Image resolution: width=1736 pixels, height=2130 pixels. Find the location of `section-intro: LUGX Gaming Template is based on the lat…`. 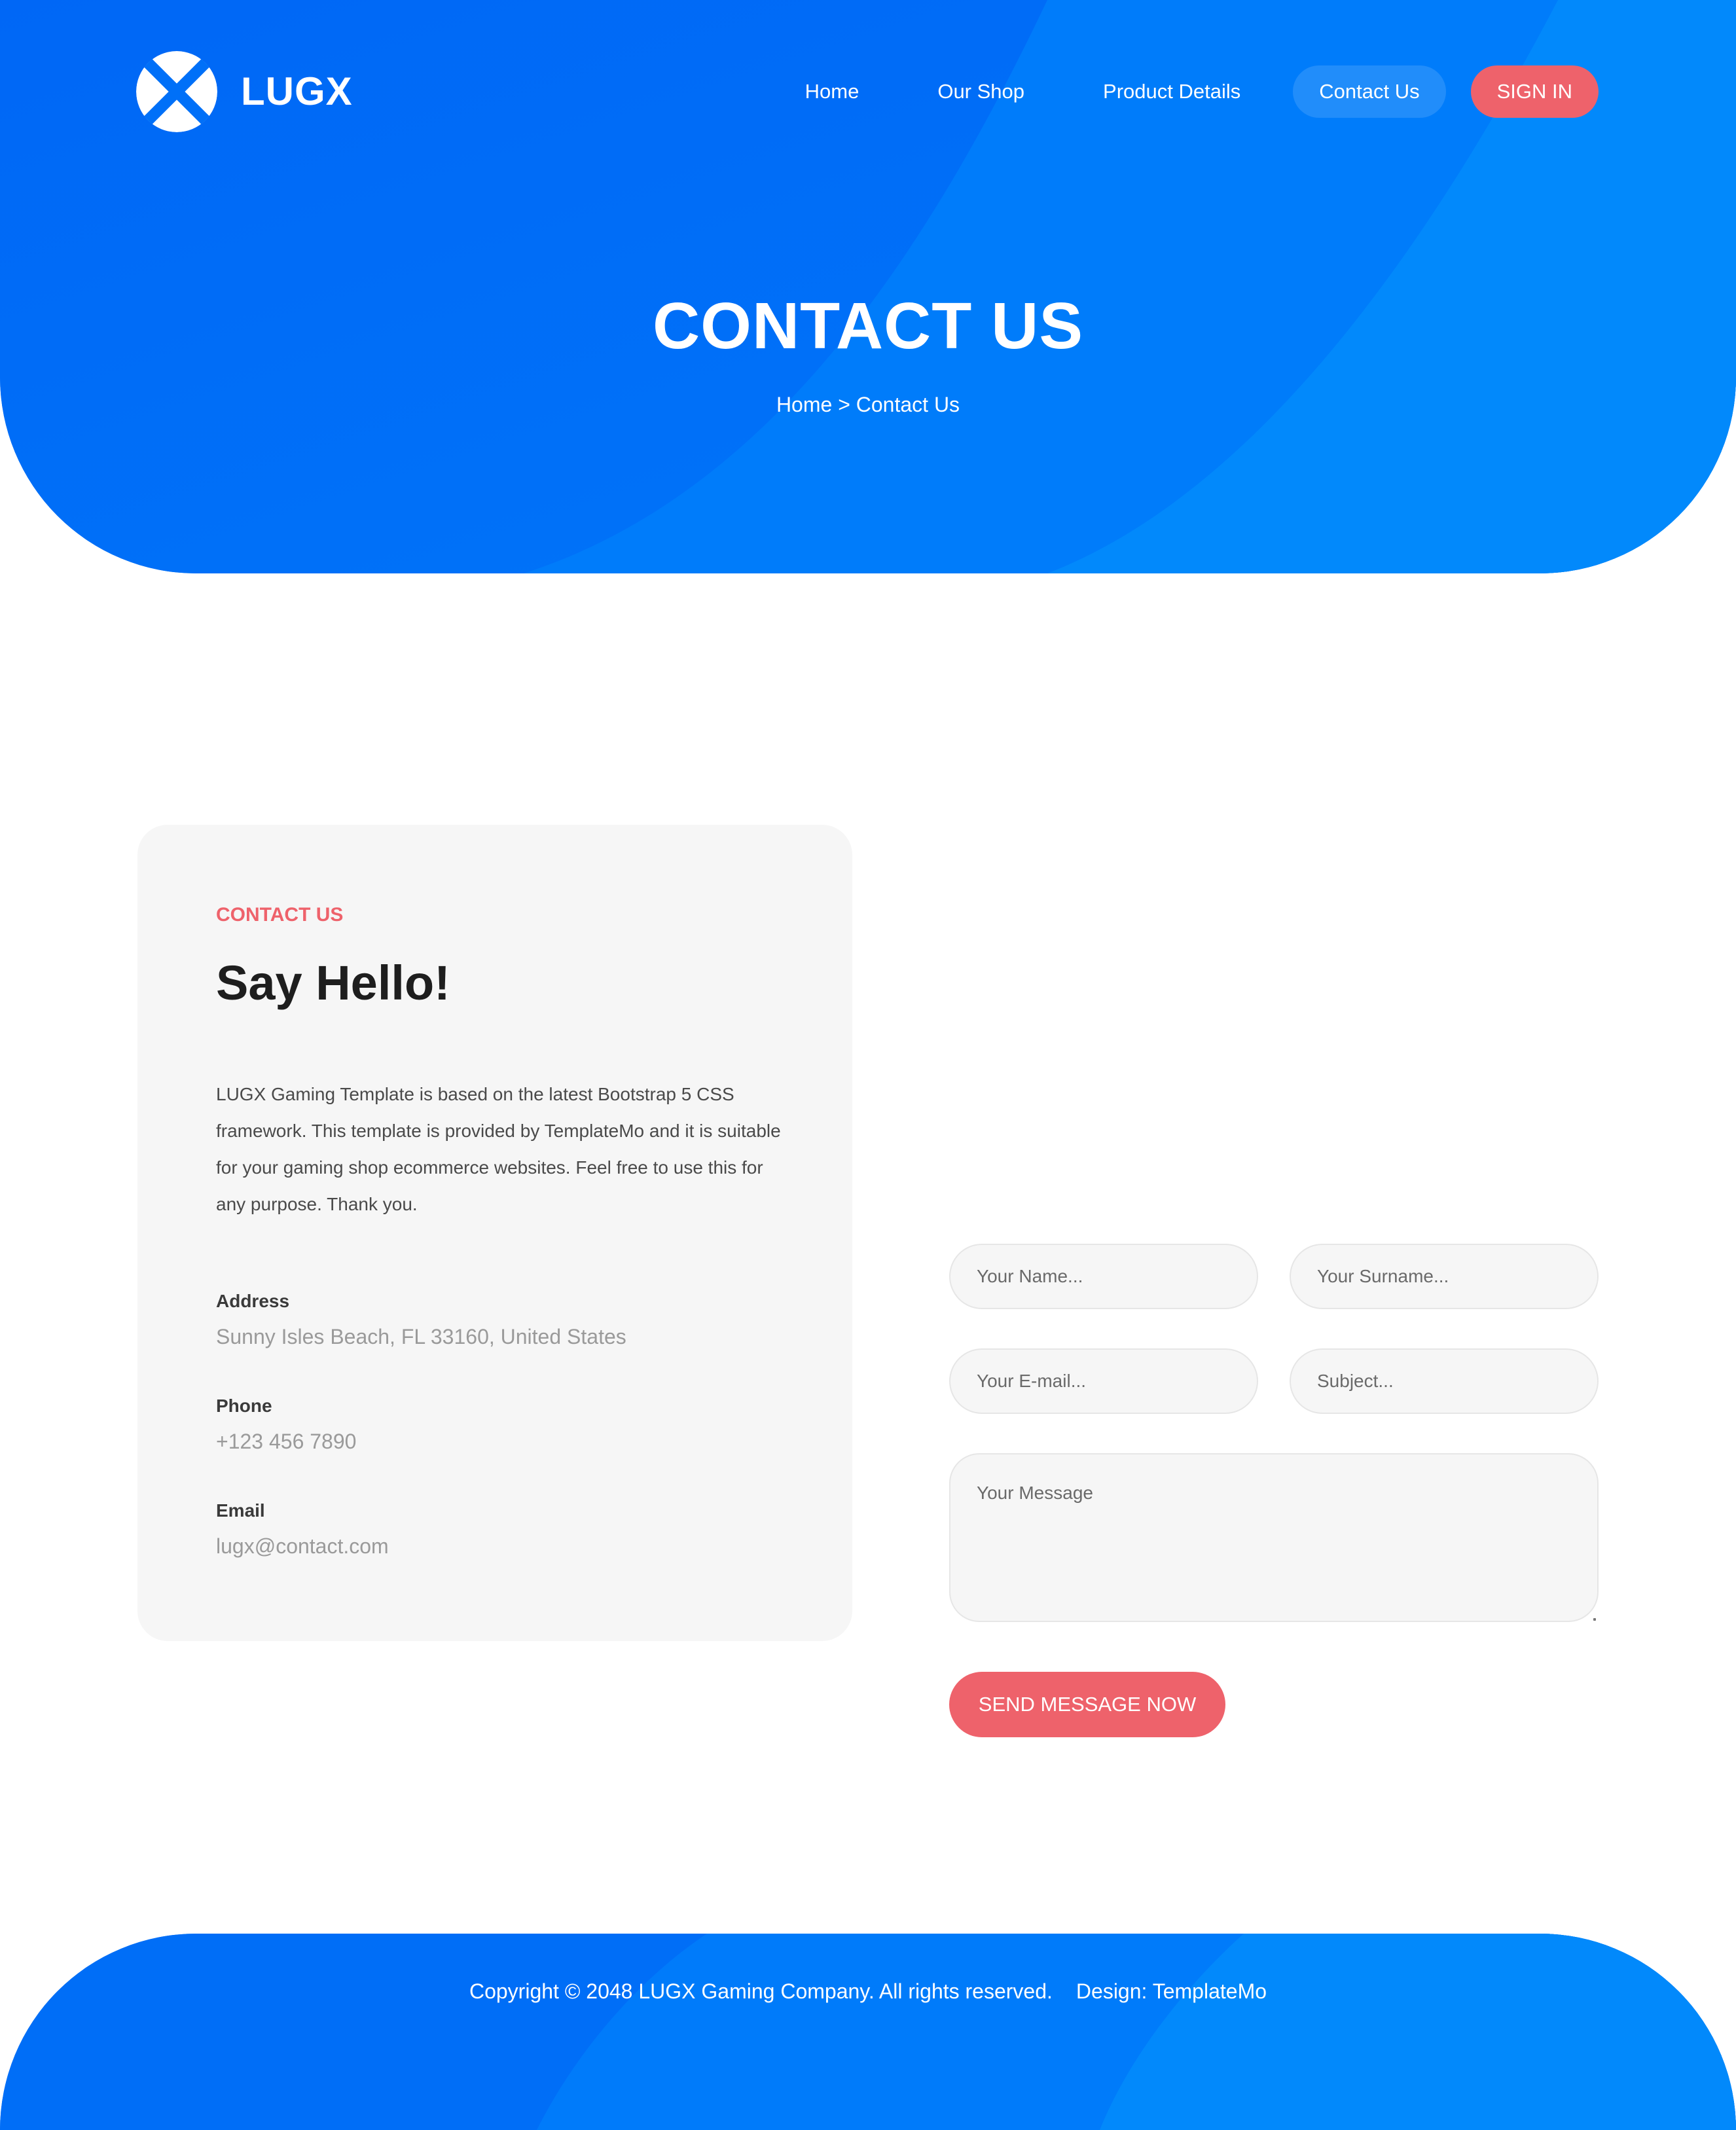

section-intro: LUGX Gaming Template is based on the lat… is located at coordinates (498, 1149).